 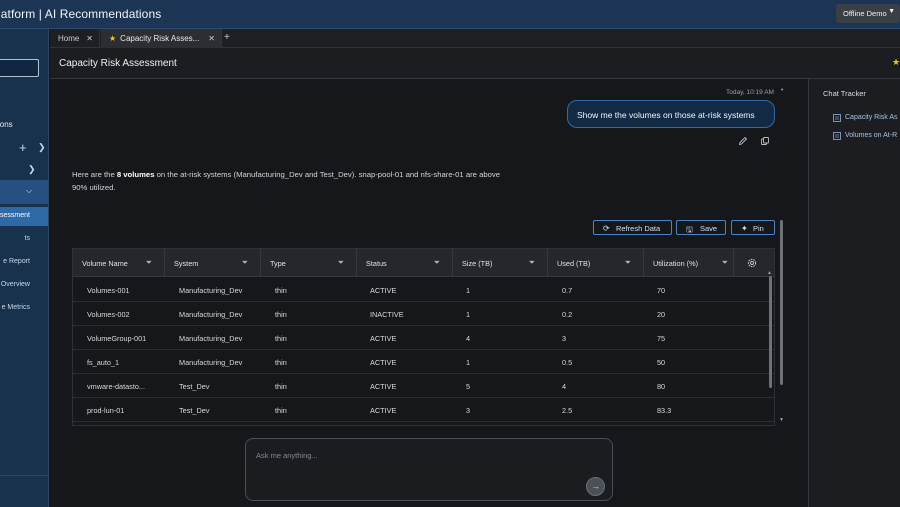 I want to click on table-cell: prod-lun-01, so click(x=106, y=410).